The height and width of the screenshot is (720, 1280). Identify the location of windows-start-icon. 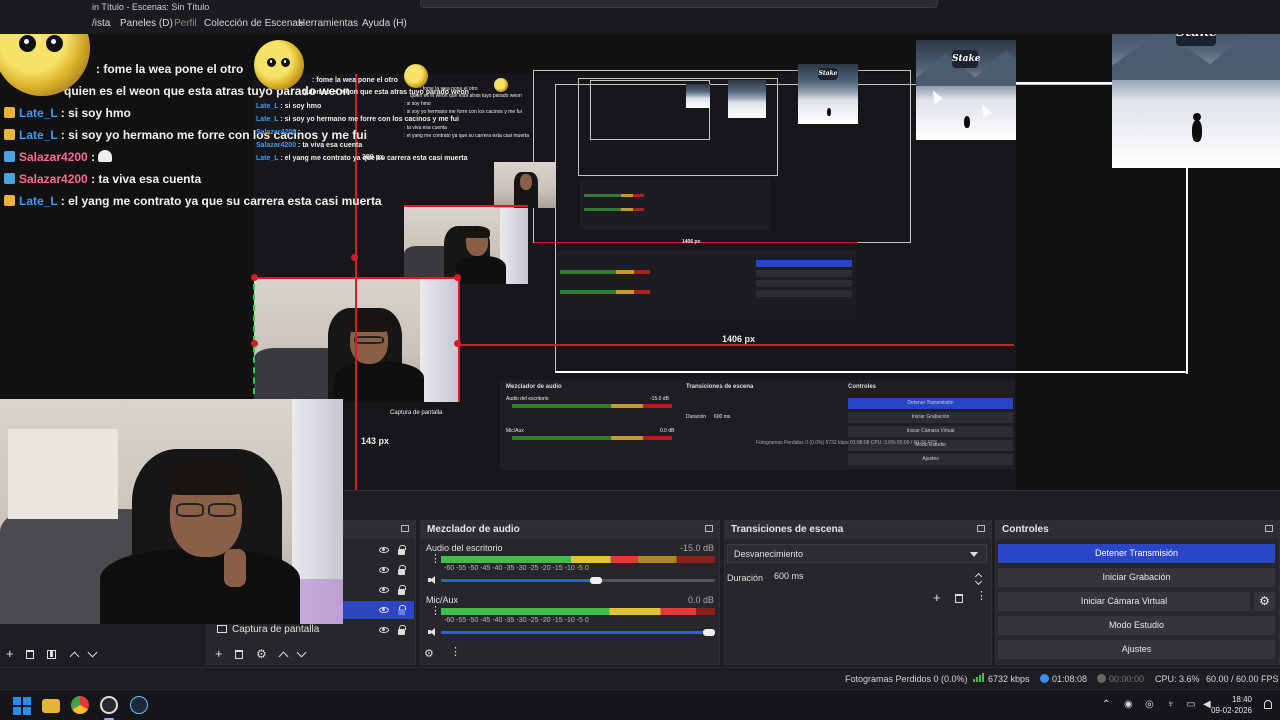
(22, 706).